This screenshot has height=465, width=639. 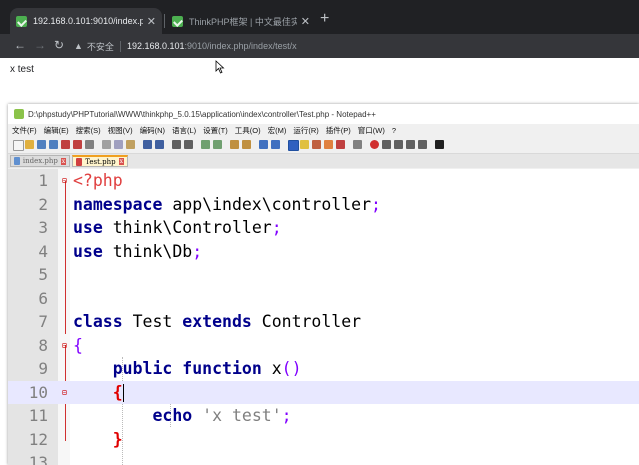 What do you see at coordinates (323, 458) in the screenshot?
I see `code-line: 13` at bounding box center [323, 458].